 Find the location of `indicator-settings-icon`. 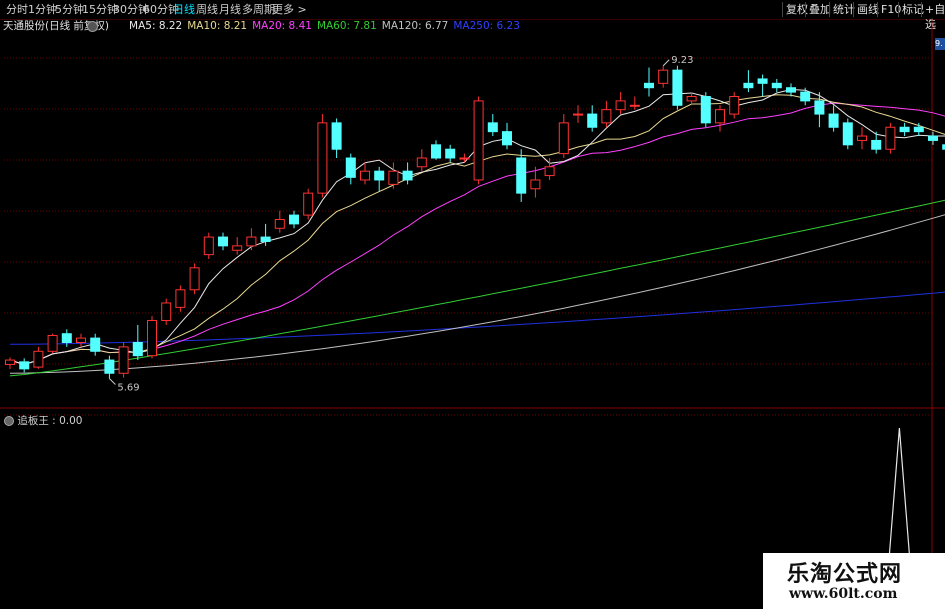

indicator-settings-icon is located at coordinates (9, 421).